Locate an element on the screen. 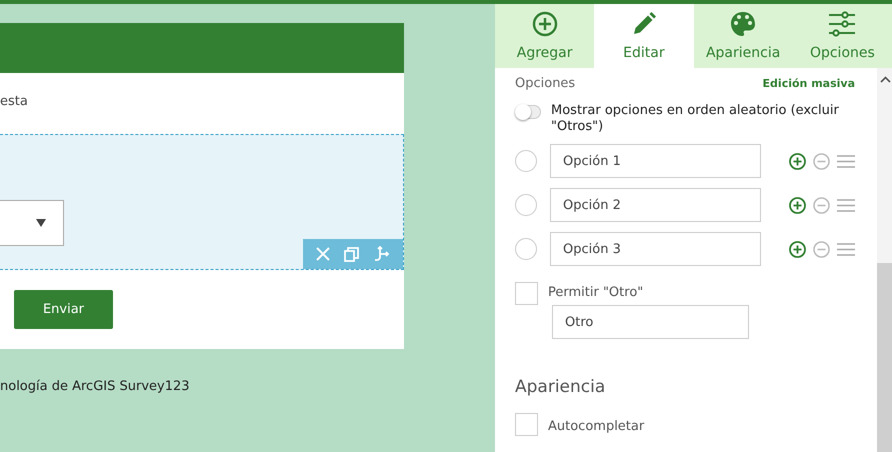 Image resolution: width=892 pixels, height=452 pixels. toggle-switch is located at coordinates (528, 112).